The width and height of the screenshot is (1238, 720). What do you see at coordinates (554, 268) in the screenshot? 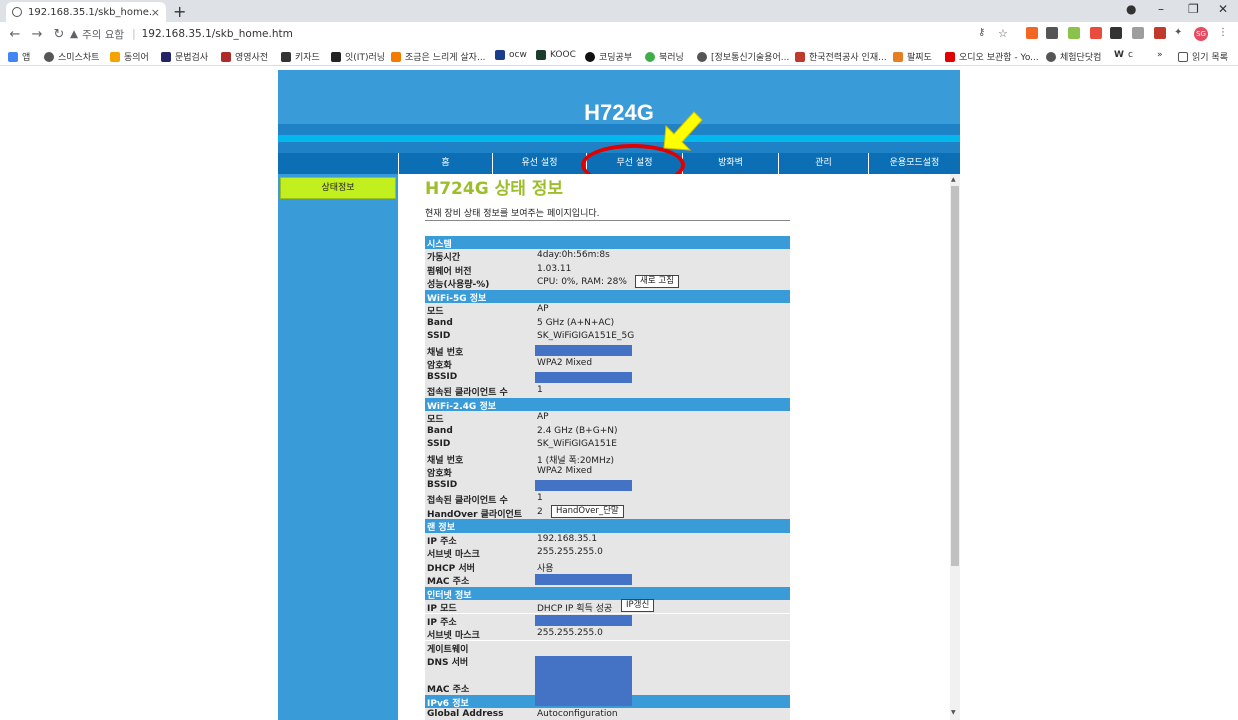
I see `row-value: 1.03.11` at bounding box center [554, 268].